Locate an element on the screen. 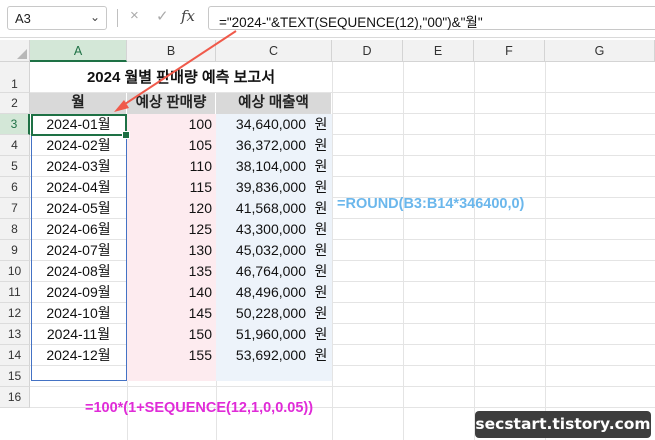 This screenshot has width=655, height=440. sequence-formula-note: =100*(1+SEQUENCE(12,1,0,0.05)) is located at coordinates (199, 408).